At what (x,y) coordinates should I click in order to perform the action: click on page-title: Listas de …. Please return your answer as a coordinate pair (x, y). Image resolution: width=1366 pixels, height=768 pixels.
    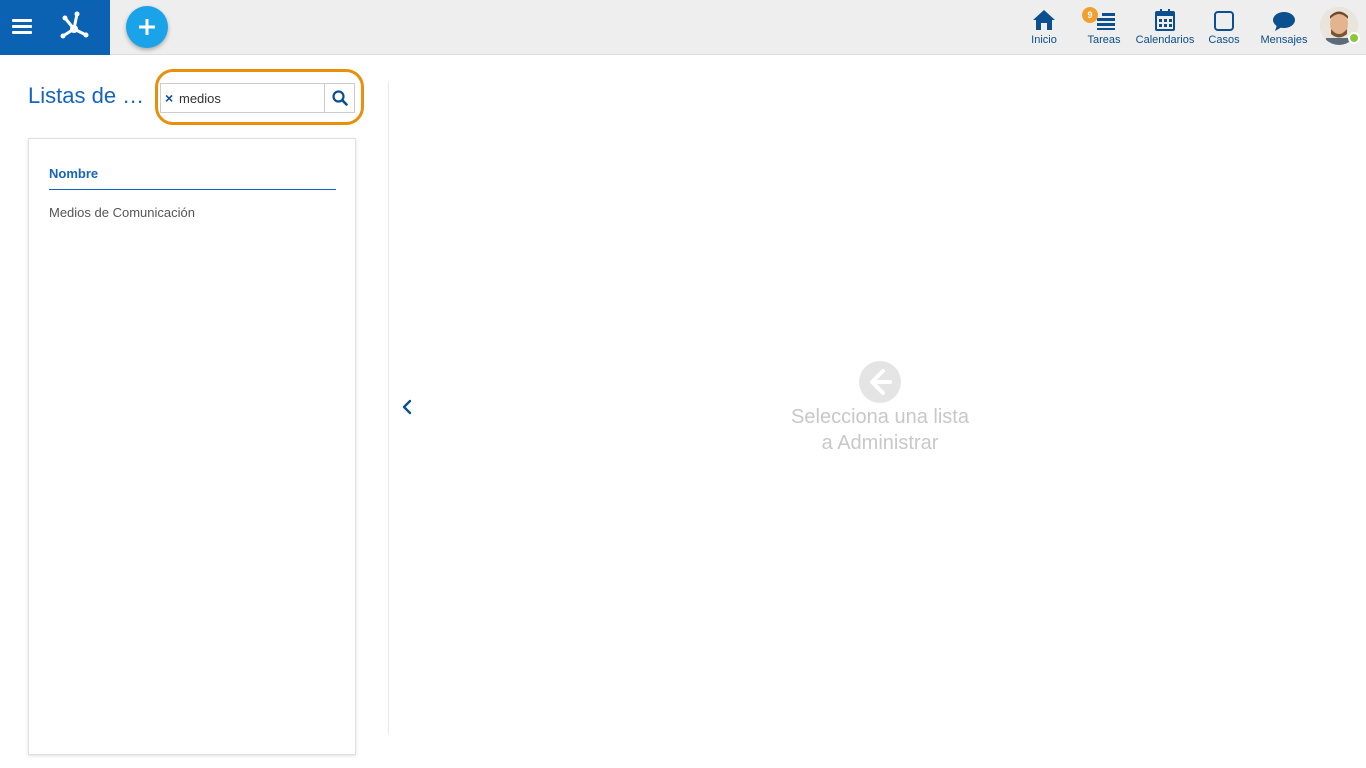
    Looking at the image, I should click on (86, 95).